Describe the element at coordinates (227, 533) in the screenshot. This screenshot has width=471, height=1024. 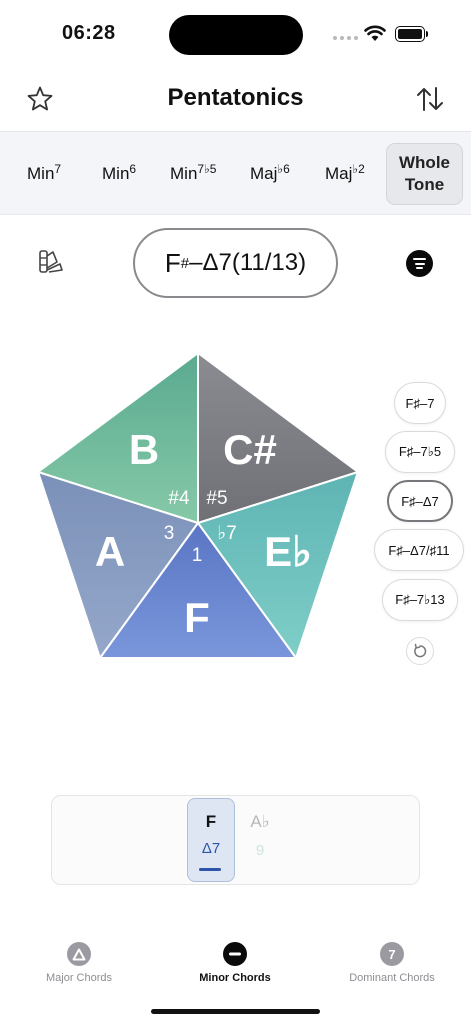
I see `interval-label-flat7: ♭7` at that location.